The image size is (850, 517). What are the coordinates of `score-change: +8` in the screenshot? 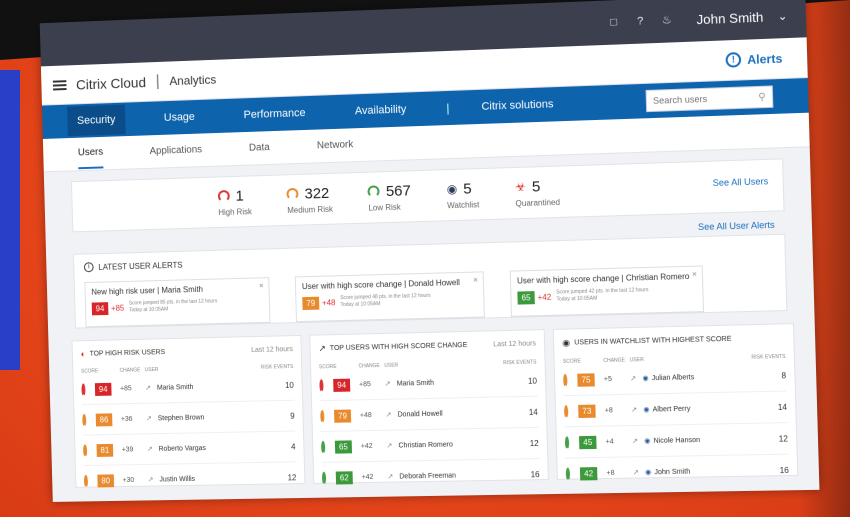 It's located at (608, 410).